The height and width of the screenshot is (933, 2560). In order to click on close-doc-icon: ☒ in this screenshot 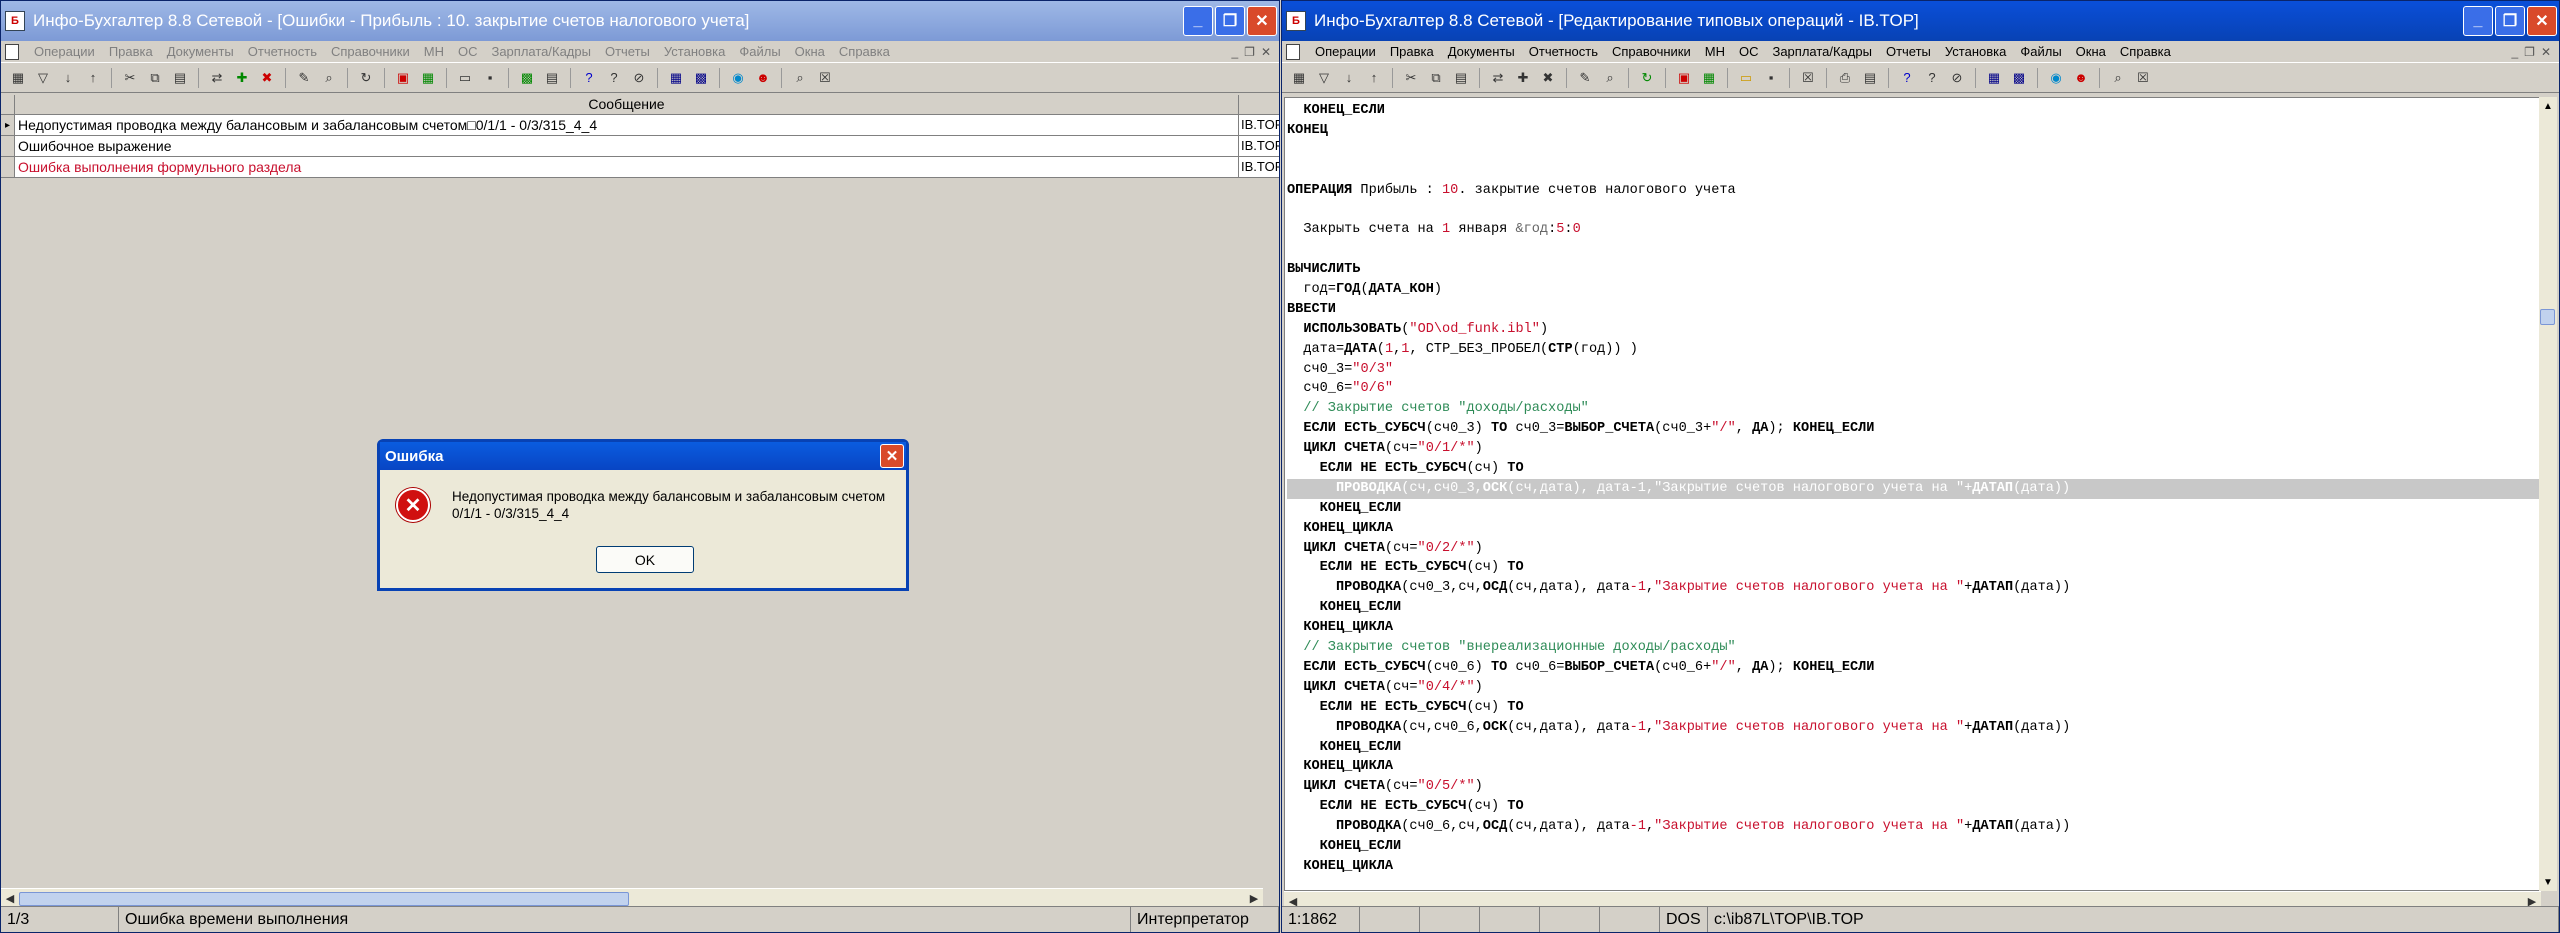, I will do `click(825, 78)`.